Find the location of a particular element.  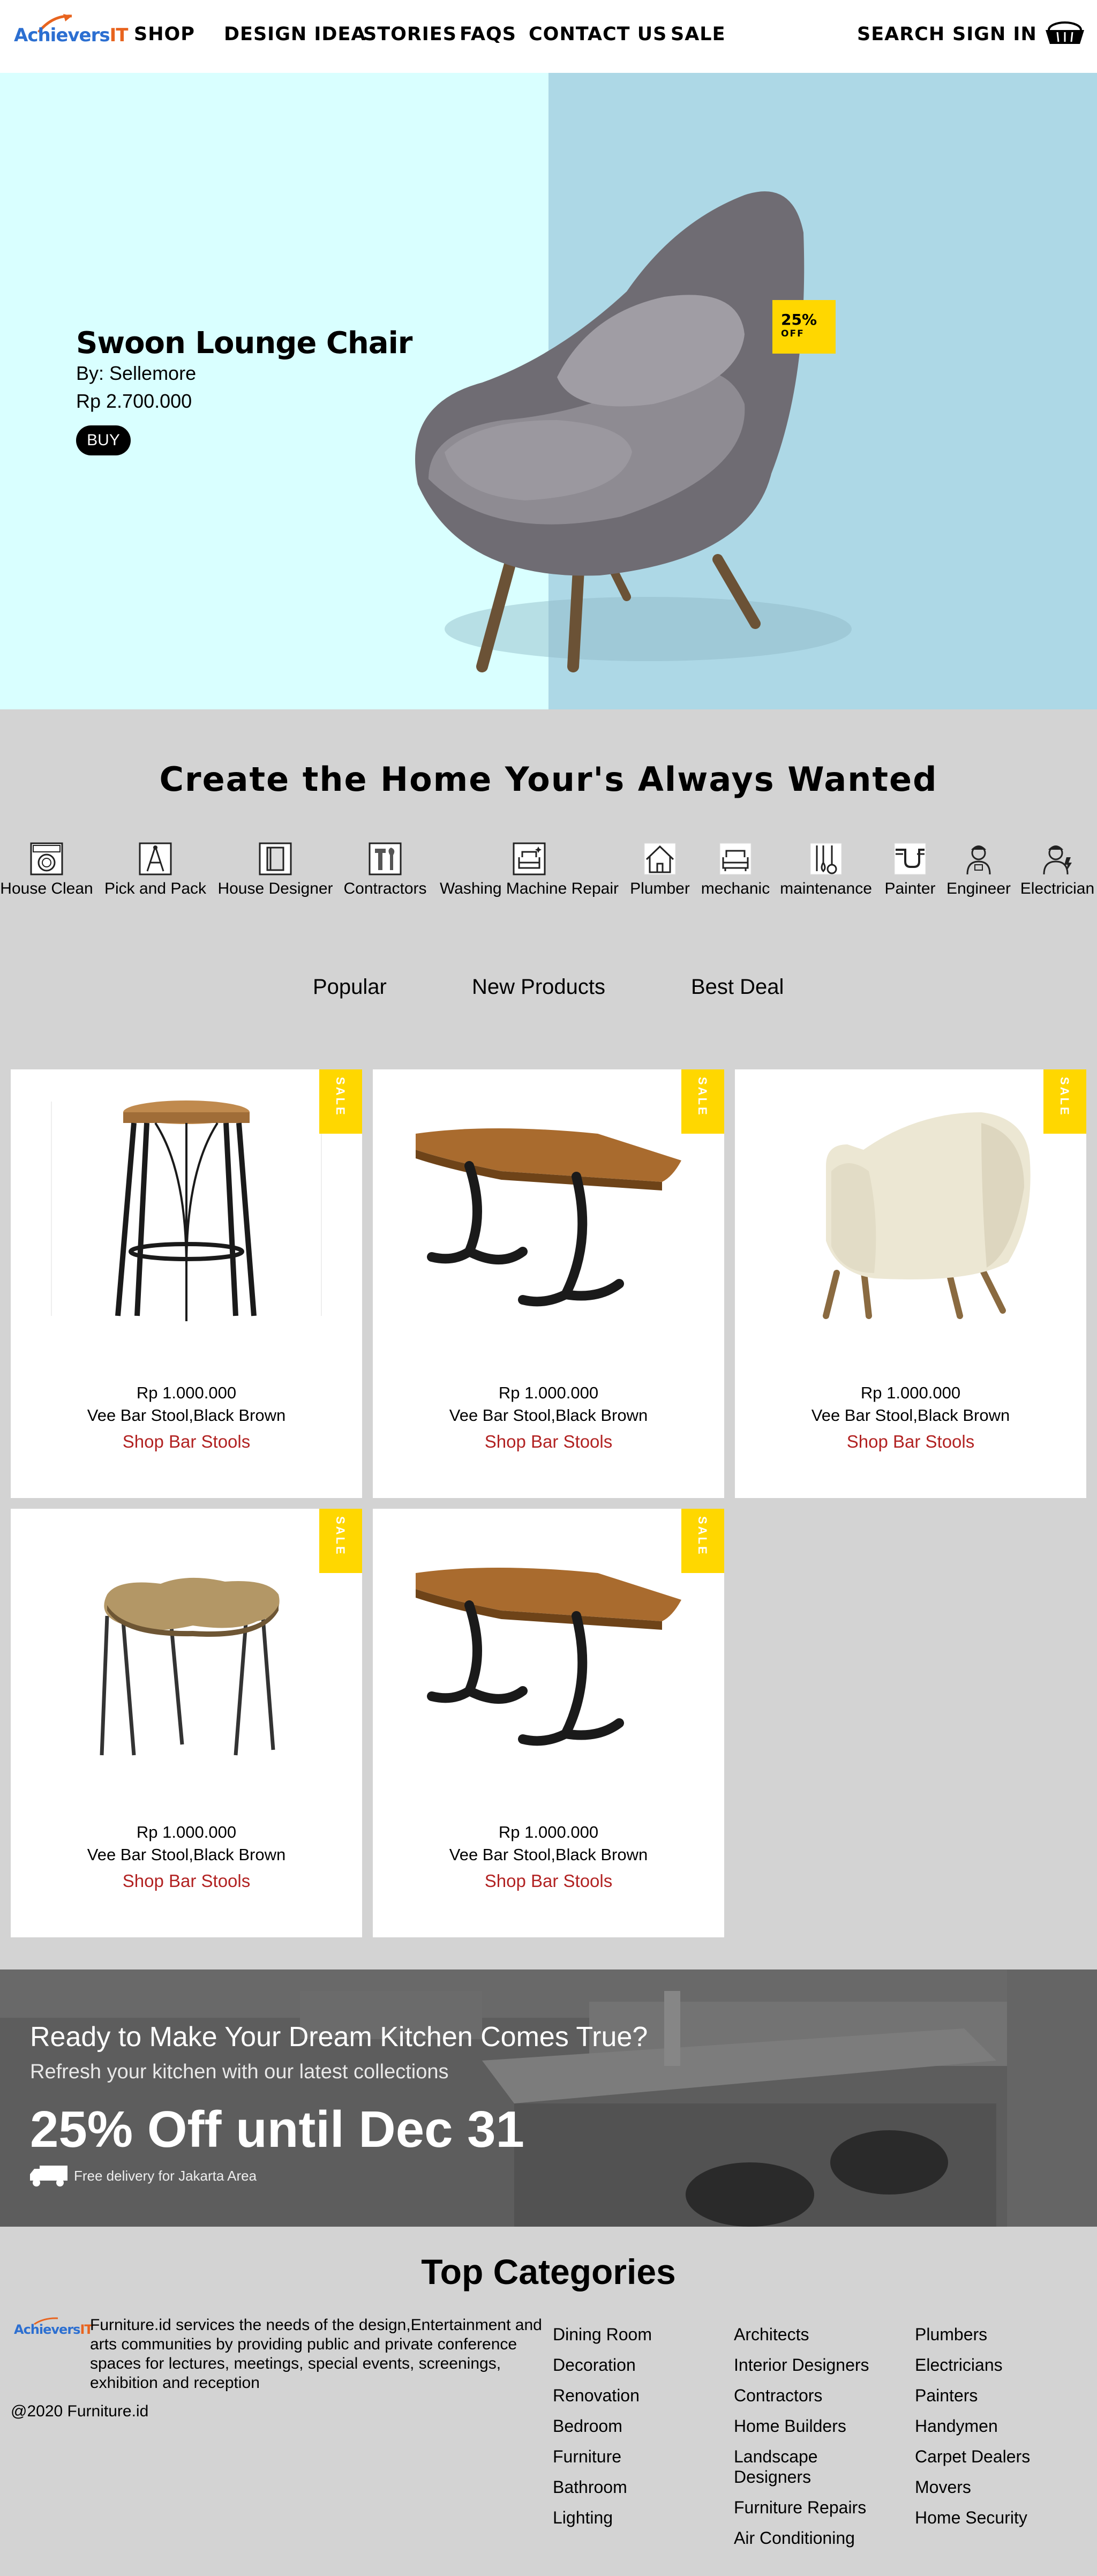

nav-faqs: FAQS is located at coordinates (488, 34).